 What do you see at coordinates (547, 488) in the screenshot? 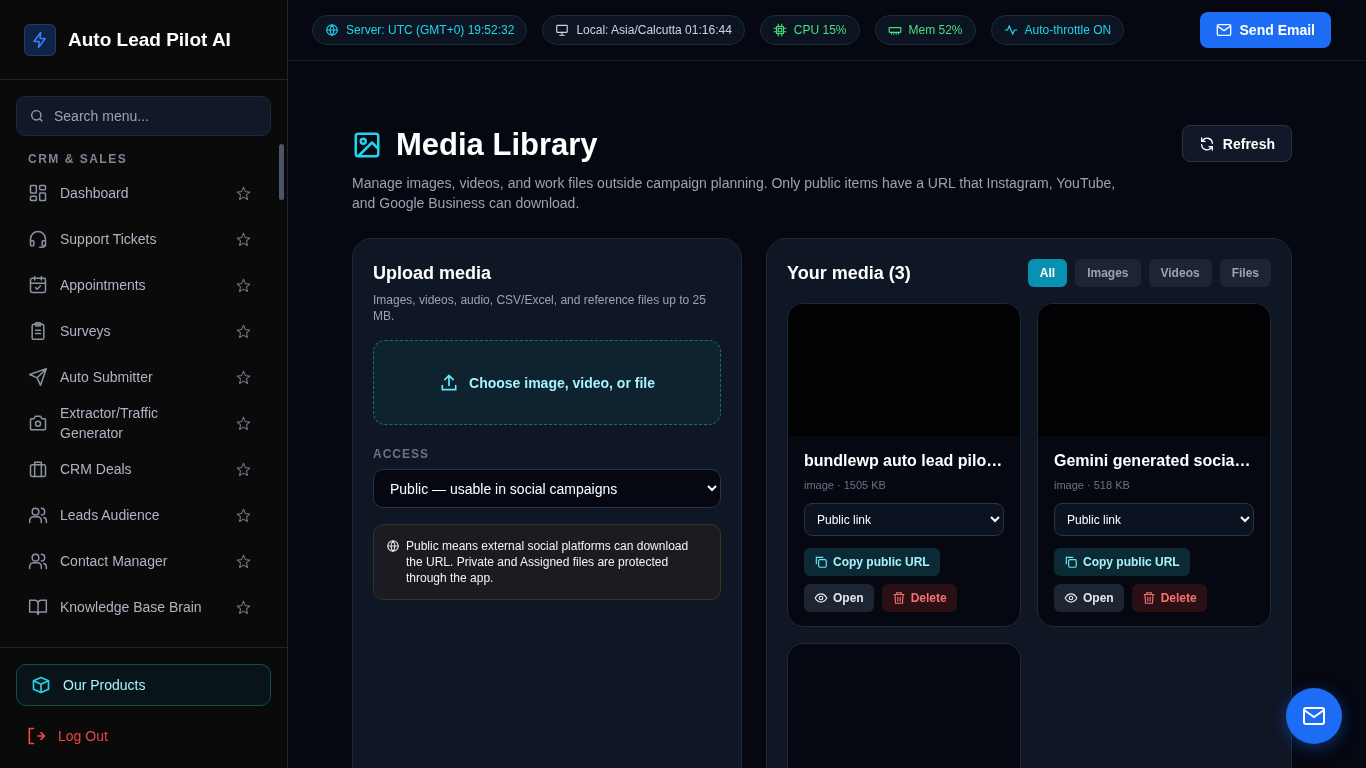
I see `access-select: Public — usable in social campaigns` at bounding box center [547, 488].